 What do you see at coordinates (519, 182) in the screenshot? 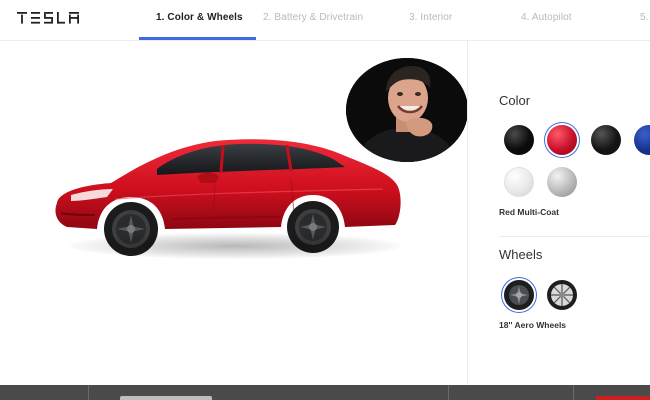
I see `color-swatch-pearl-white` at bounding box center [519, 182].